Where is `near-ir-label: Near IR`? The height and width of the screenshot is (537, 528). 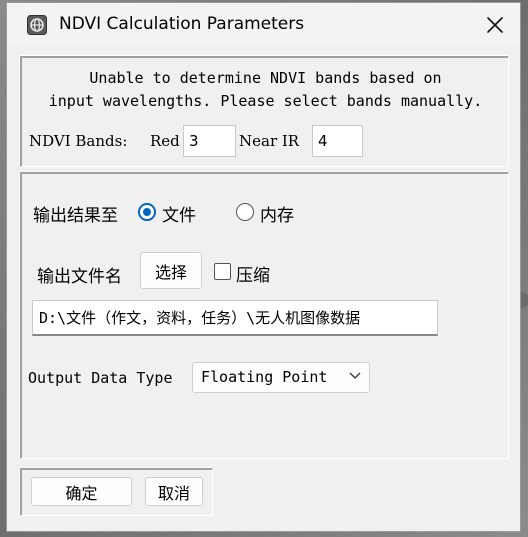
near-ir-label: Near IR is located at coordinates (269, 141).